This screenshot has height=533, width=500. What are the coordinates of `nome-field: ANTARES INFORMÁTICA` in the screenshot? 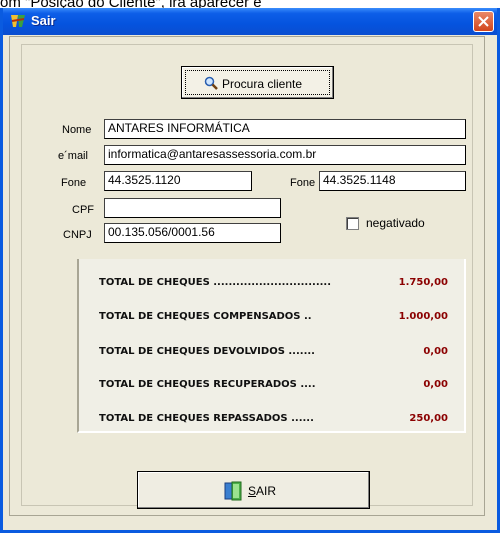 It's located at (285, 129).